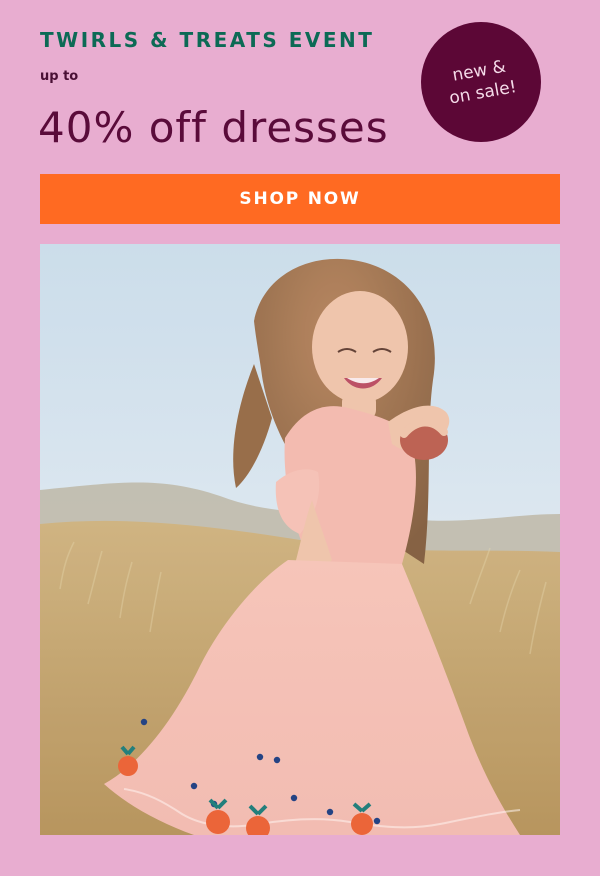 The height and width of the screenshot is (876, 600). I want to click on event-title: TWIRLS & TREATS EVENT, so click(207, 40).